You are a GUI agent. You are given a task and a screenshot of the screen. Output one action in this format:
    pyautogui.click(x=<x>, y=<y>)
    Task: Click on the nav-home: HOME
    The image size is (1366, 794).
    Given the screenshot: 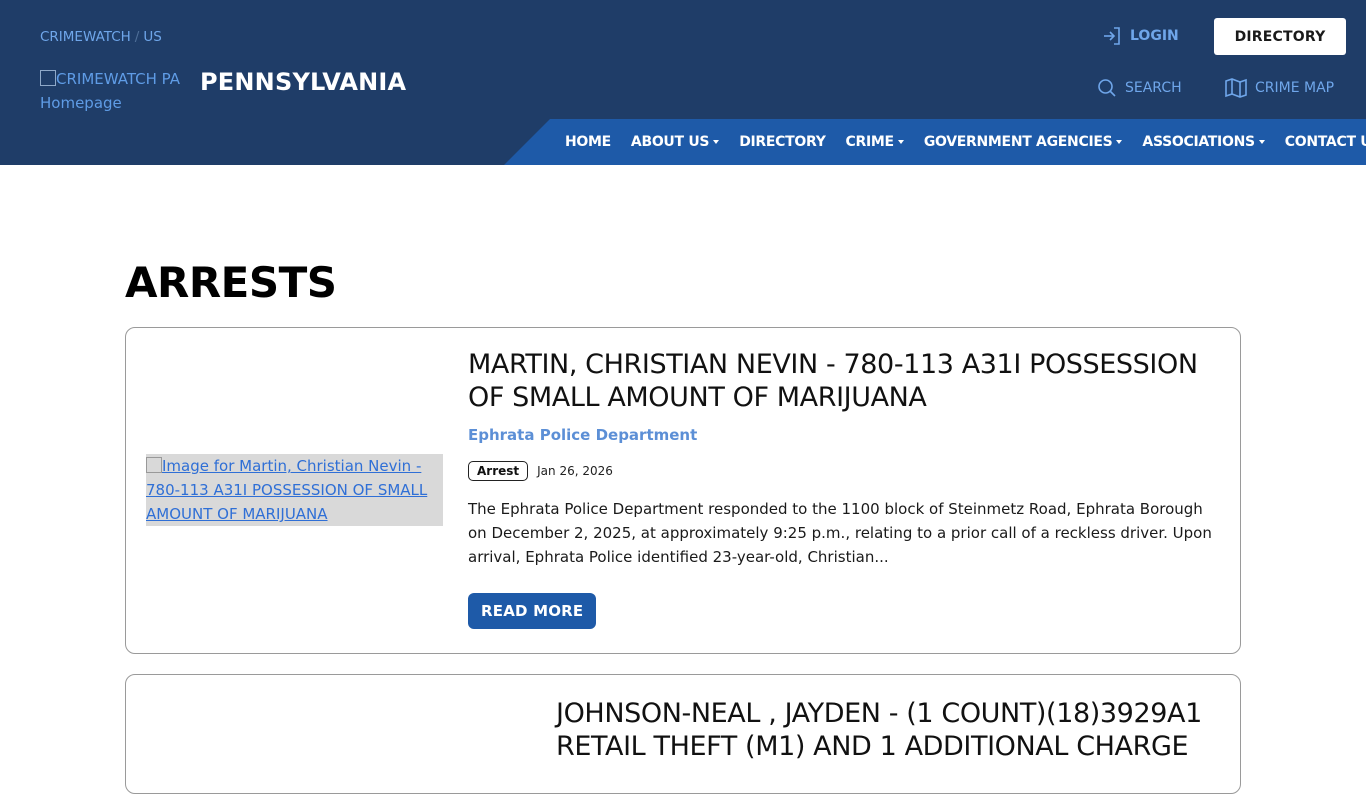 What is the action you would take?
    pyautogui.click(x=588, y=142)
    